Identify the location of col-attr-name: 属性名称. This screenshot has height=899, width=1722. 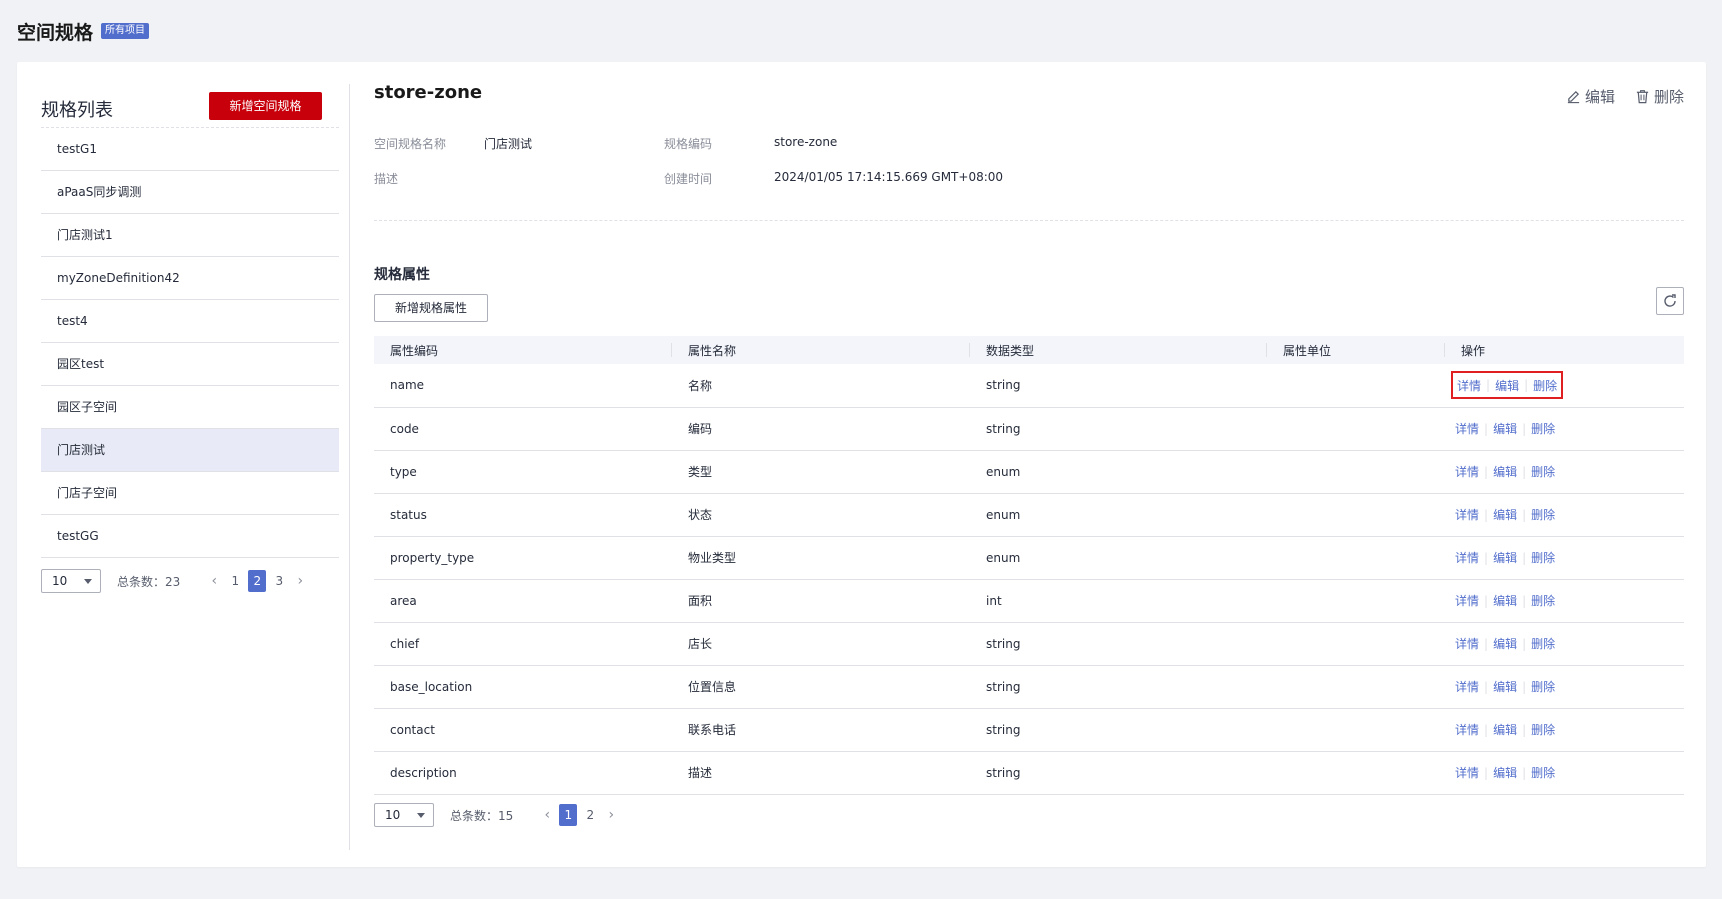
(821, 350).